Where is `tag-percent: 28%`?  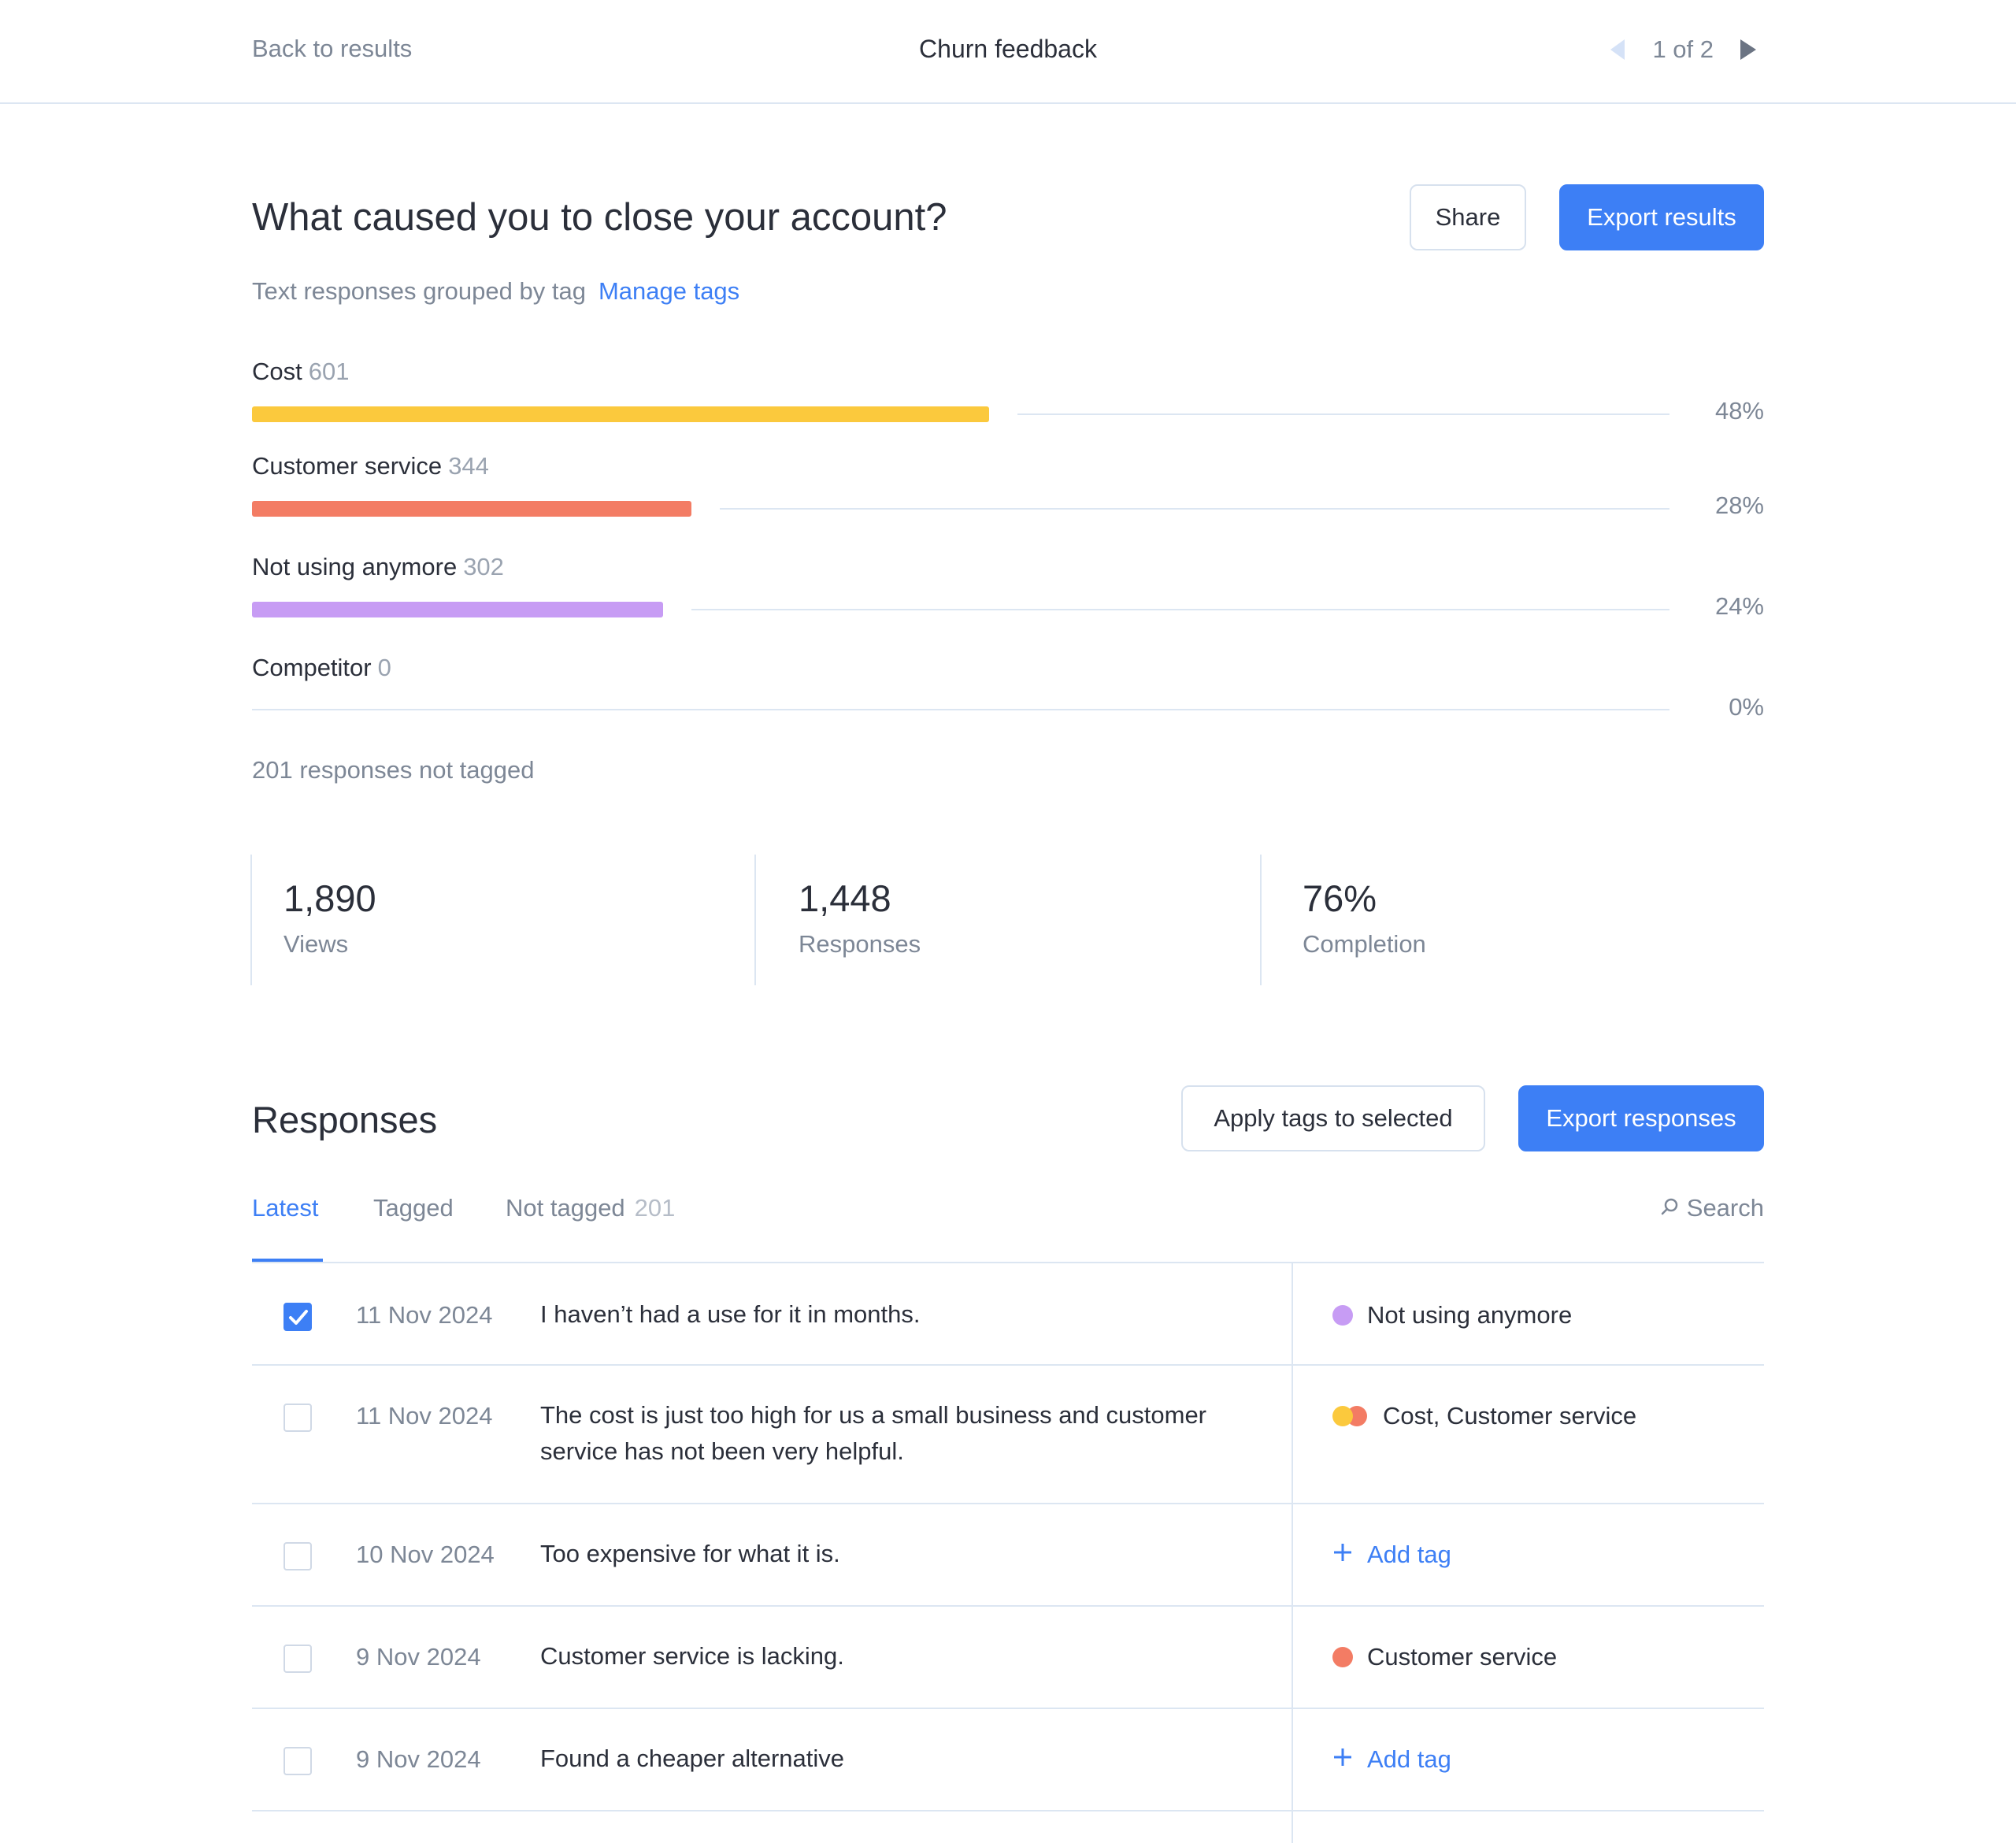 tag-percent: 28% is located at coordinates (1739, 505).